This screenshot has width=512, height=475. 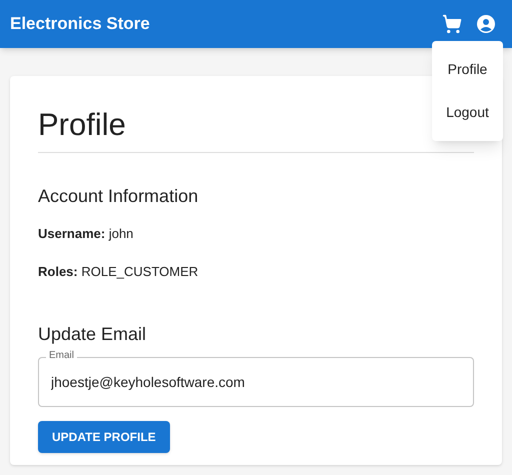 I want to click on email-field: jhoestje@keyholesoftware.com, so click(x=256, y=382).